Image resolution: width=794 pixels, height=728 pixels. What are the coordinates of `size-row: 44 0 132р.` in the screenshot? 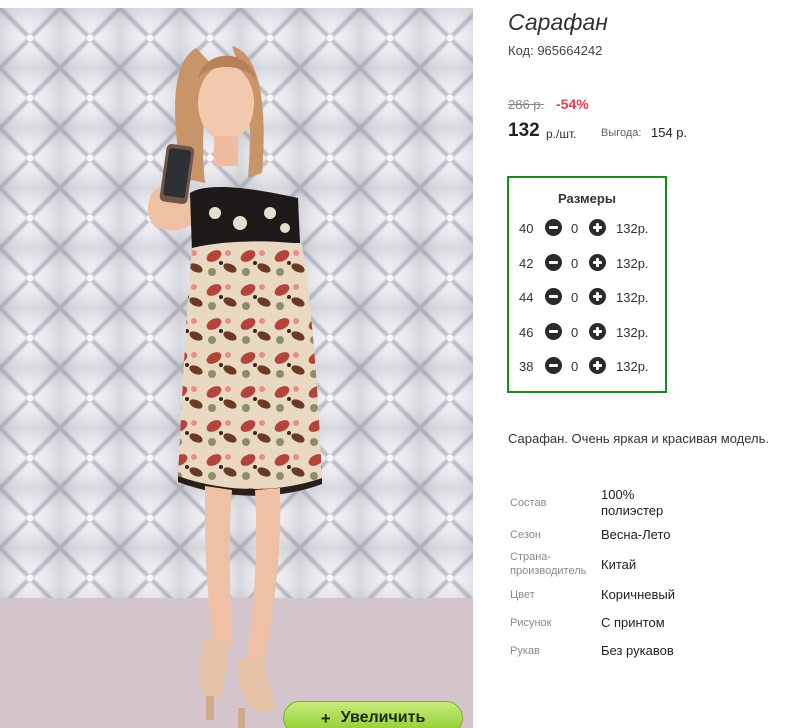 It's located at (587, 297).